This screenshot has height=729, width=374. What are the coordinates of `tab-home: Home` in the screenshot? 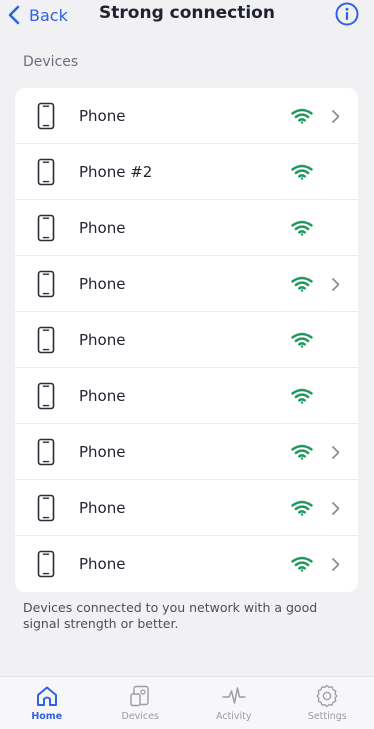 It's located at (47, 703).